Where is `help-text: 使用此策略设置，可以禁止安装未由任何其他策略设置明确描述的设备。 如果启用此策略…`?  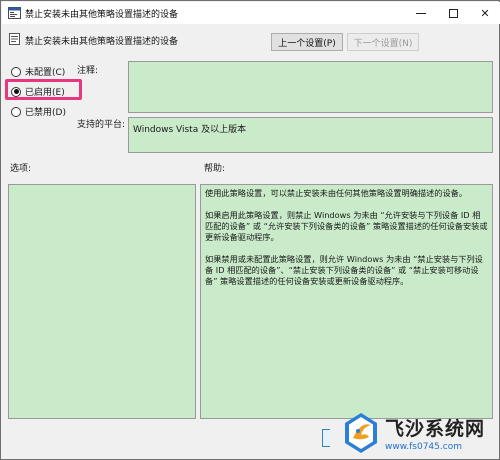 help-text: 使用此策略设置，可以禁止安装未由任何其他策略设置明确描述的设备。 如果启用此策略… is located at coordinates (346, 236).